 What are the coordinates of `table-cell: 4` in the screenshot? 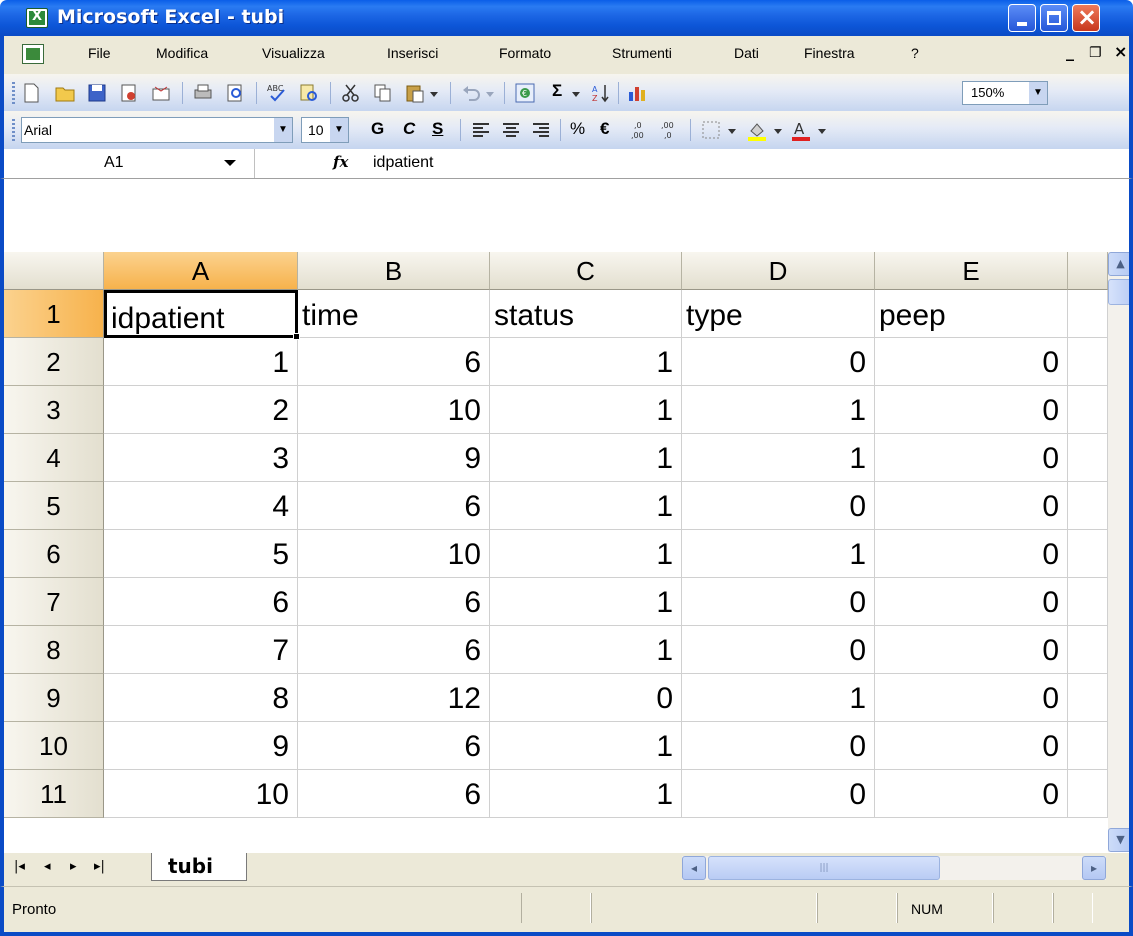 It's located at (201, 506).